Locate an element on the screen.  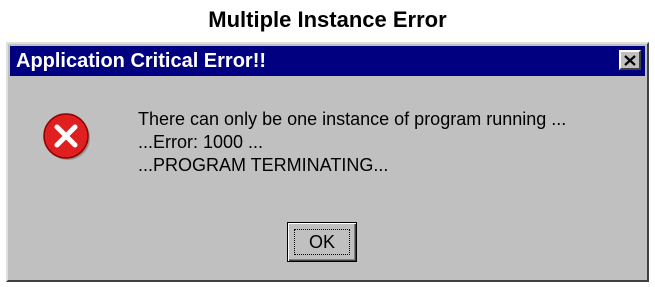
error-icon is located at coordinates (67, 137).